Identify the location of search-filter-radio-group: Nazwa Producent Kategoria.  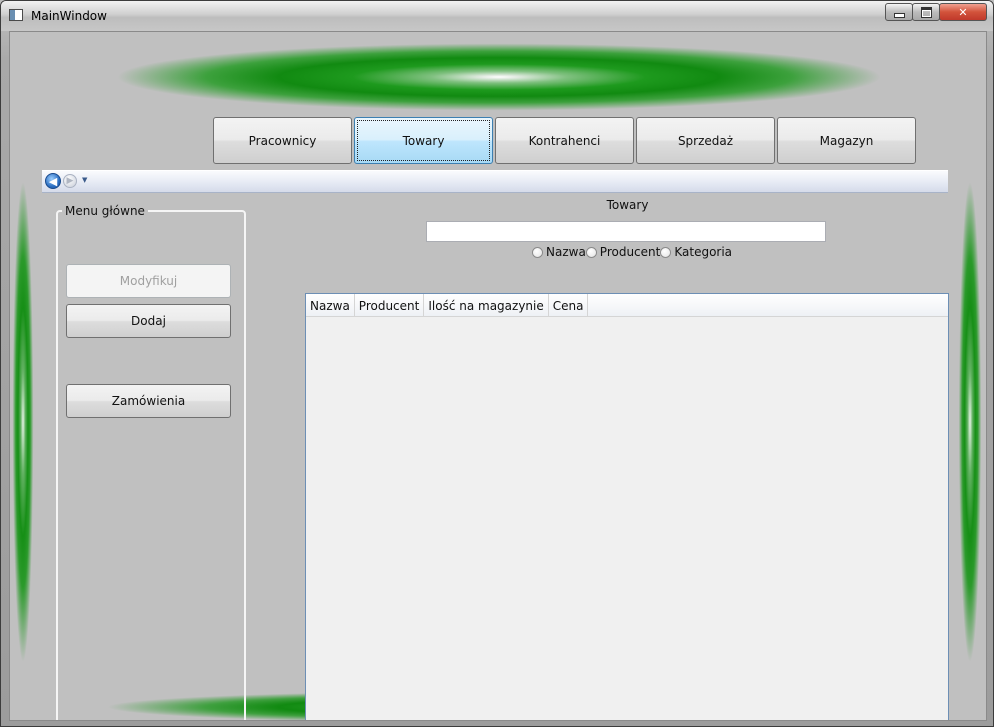
(632, 252).